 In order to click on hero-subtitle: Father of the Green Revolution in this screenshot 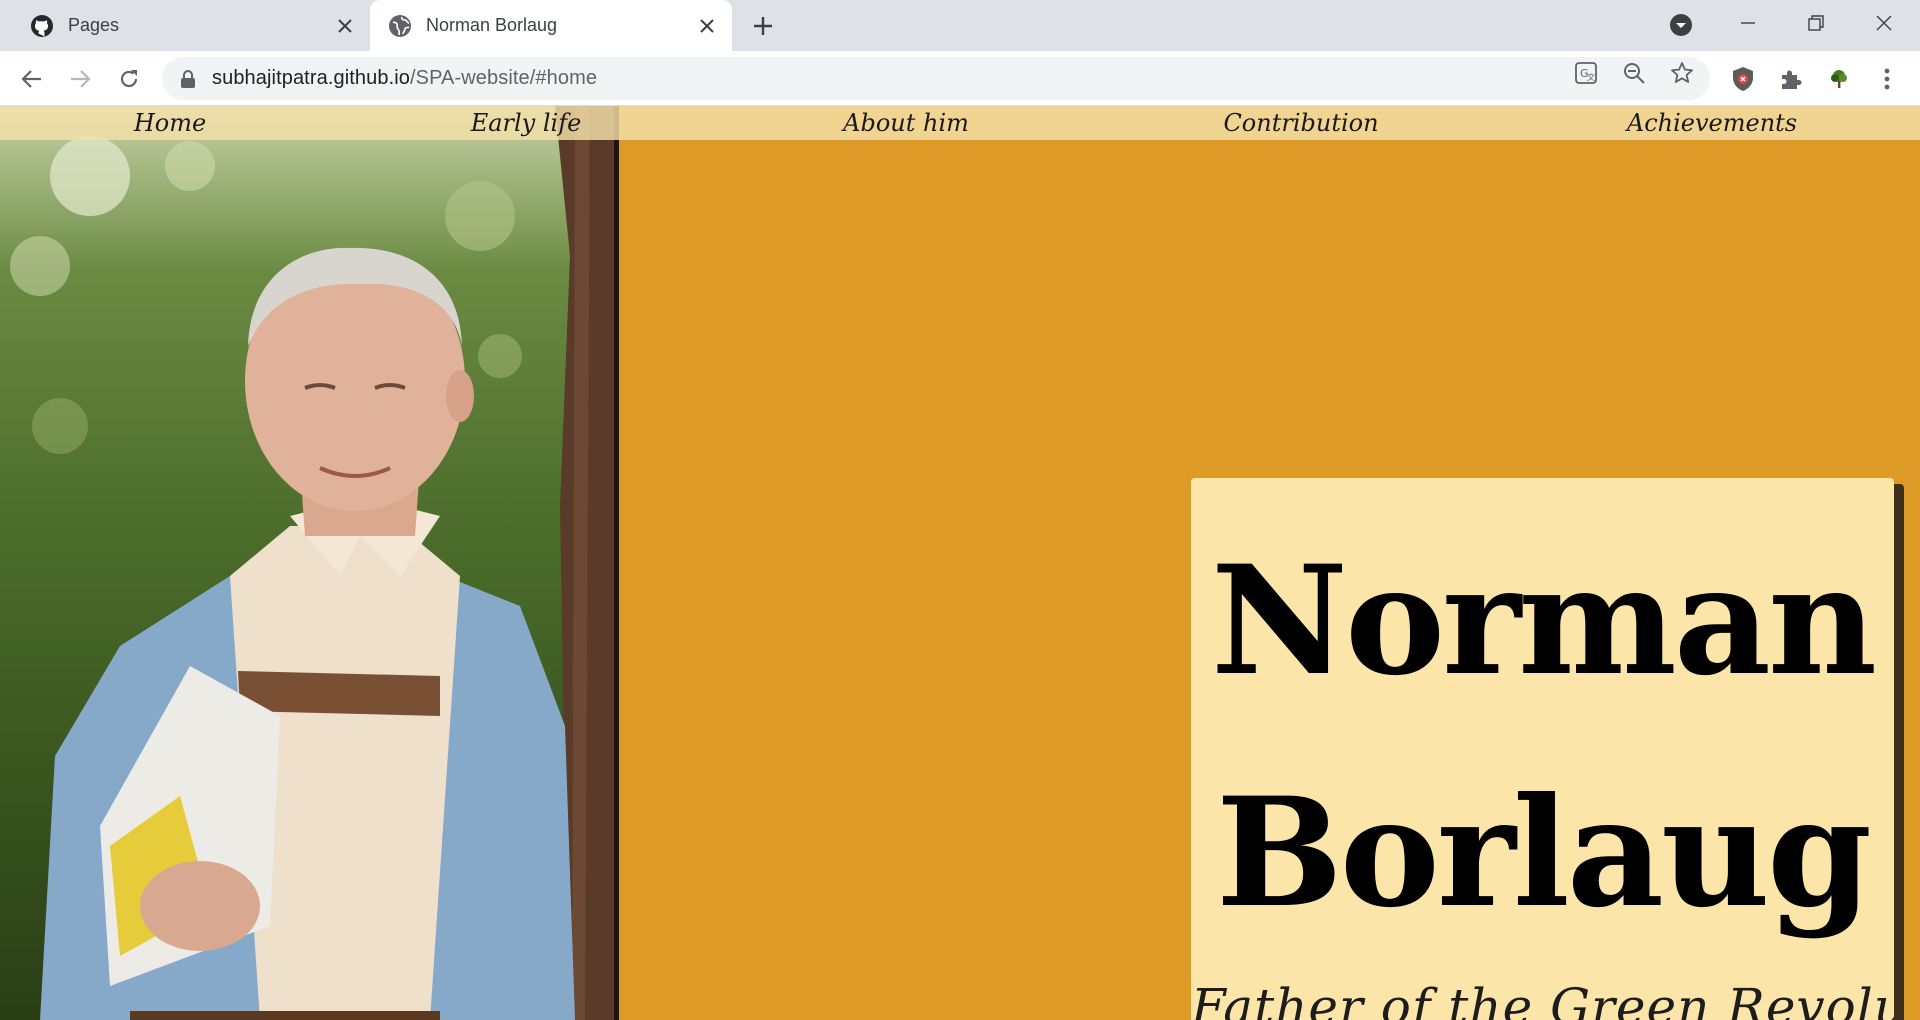, I will do `click(1542, 999)`.